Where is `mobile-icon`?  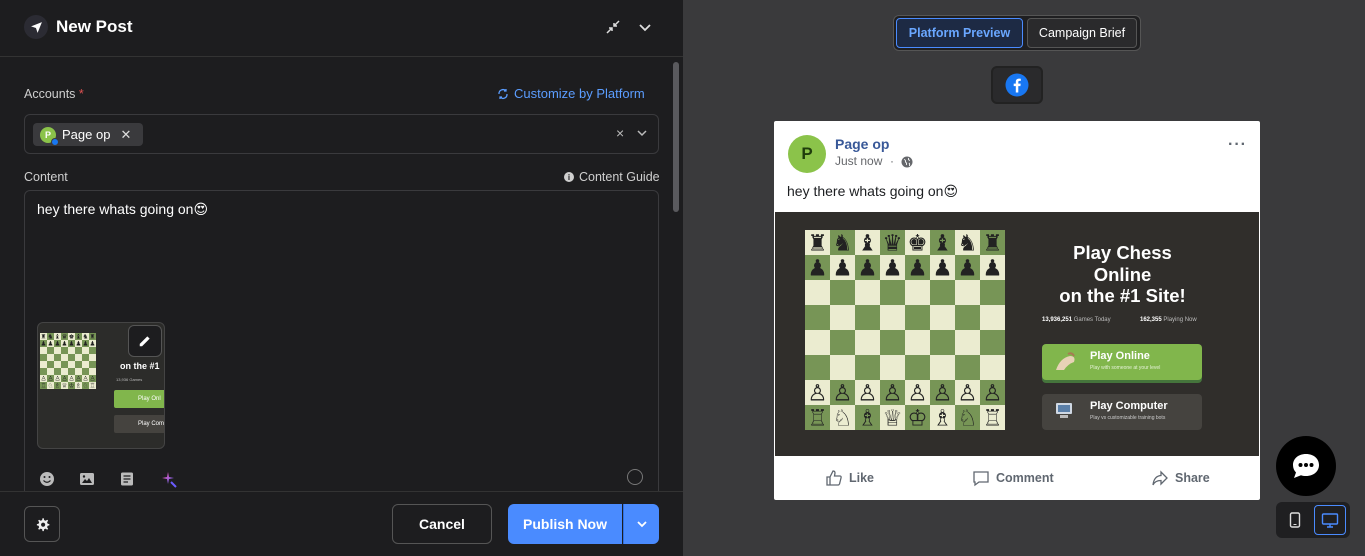
mobile-icon is located at coordinates (1295, 520).